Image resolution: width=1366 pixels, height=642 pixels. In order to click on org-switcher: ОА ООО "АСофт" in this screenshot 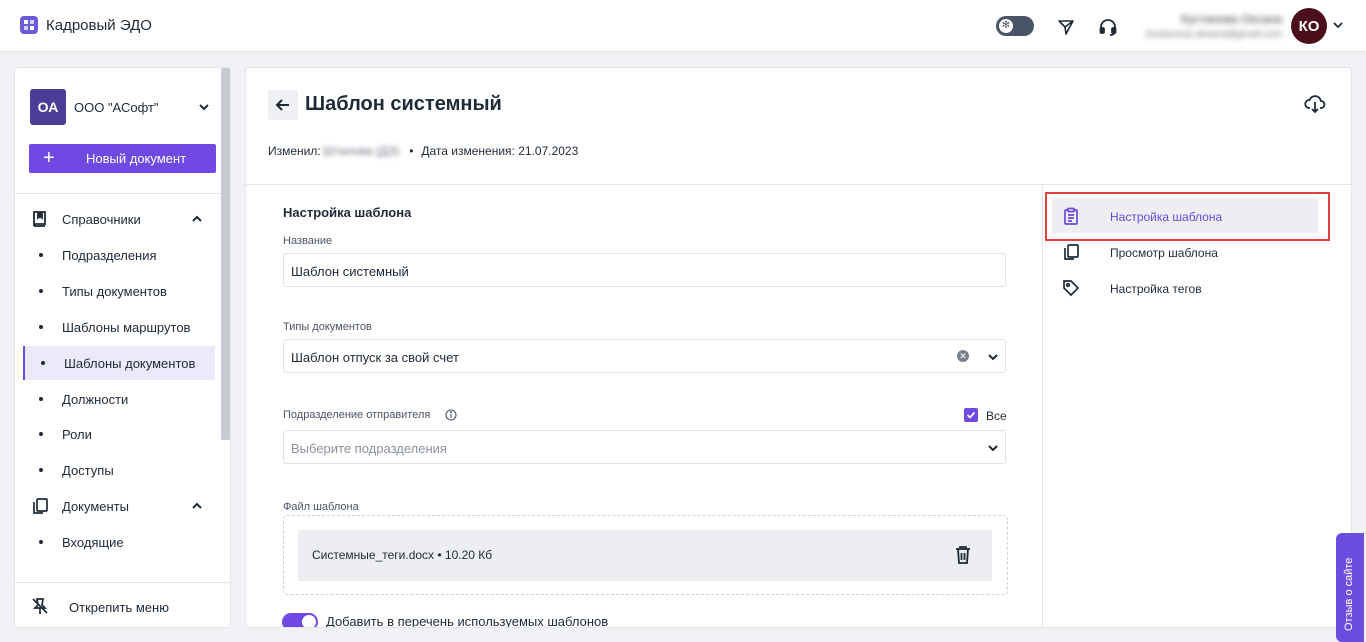, I will do `click(112, 107)`.